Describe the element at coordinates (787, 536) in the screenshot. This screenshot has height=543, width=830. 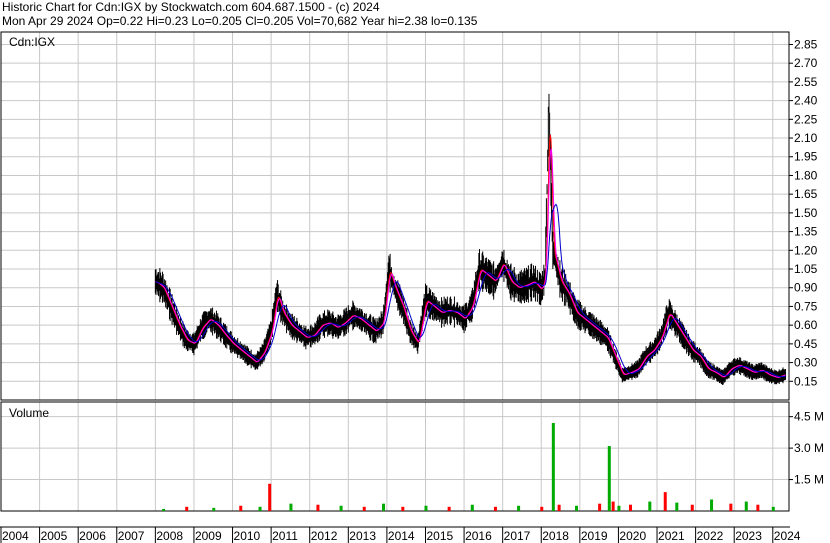
I see `time-tick-label: 2024` at that location.